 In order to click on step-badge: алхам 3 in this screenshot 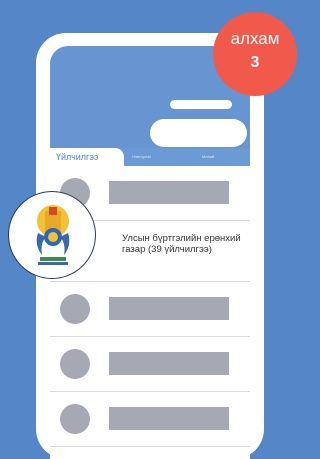, I will do `click(255, 54)`.